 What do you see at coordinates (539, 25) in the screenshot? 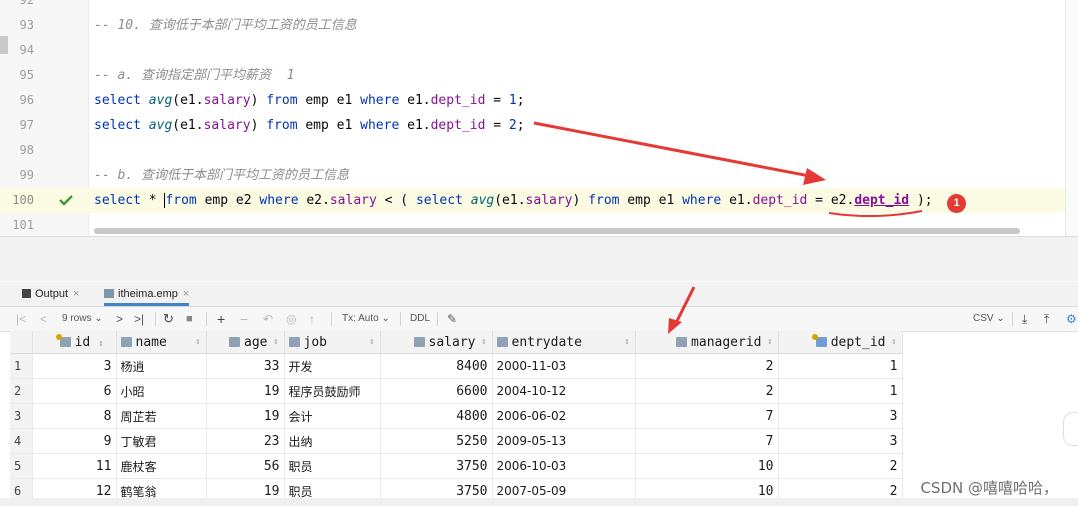
I see `code-line: 93 -- 10. 查询低于本部门平均工资的员工信息` at bounding box center [539, 25].